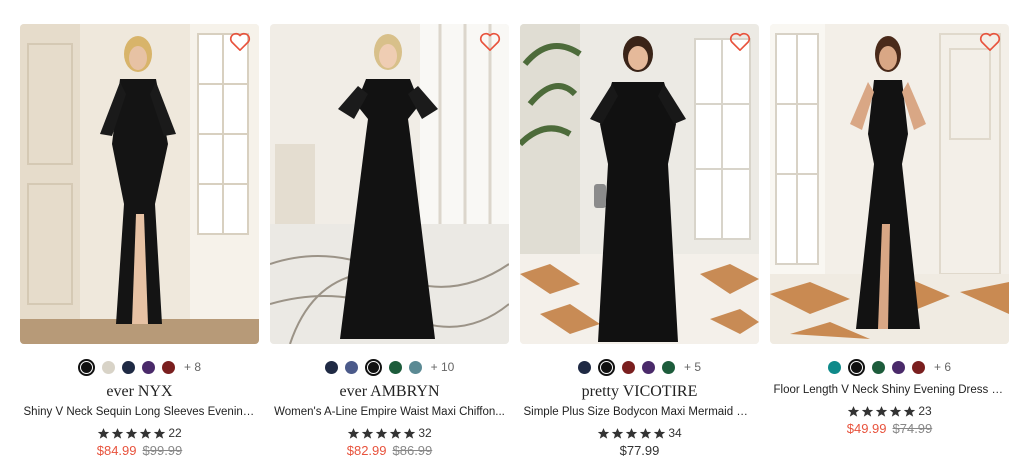 Image resolution: width=1024 pixels, height=464 pixels. I want to click on color-swatches: + 5, so click(639, 367).